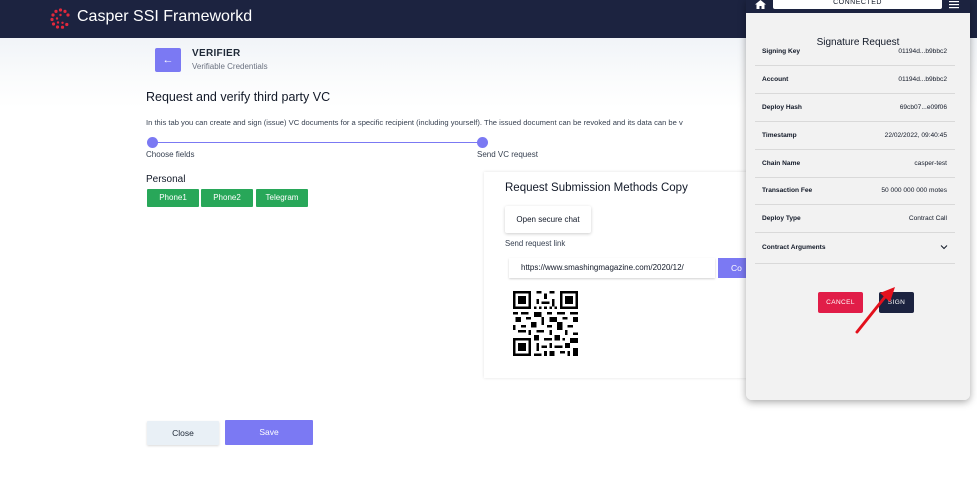 The height and width of the screenshot is (481, 977). Describe the element at coordinates (282, 198) in the screenshot. I see `field-chip-telegram: Telegram` at that location.